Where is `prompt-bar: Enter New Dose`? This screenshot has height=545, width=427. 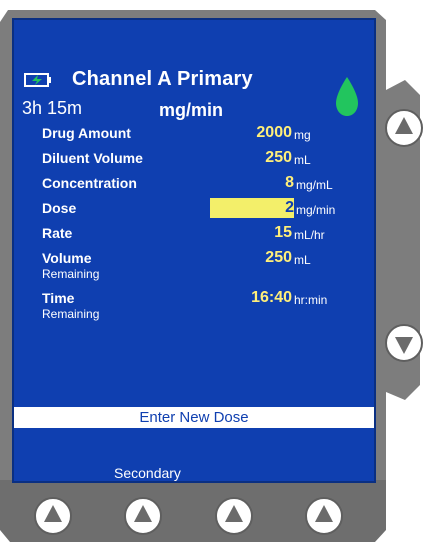 prompt-bar: Enter New Dose is located at coordinates (194, 417).